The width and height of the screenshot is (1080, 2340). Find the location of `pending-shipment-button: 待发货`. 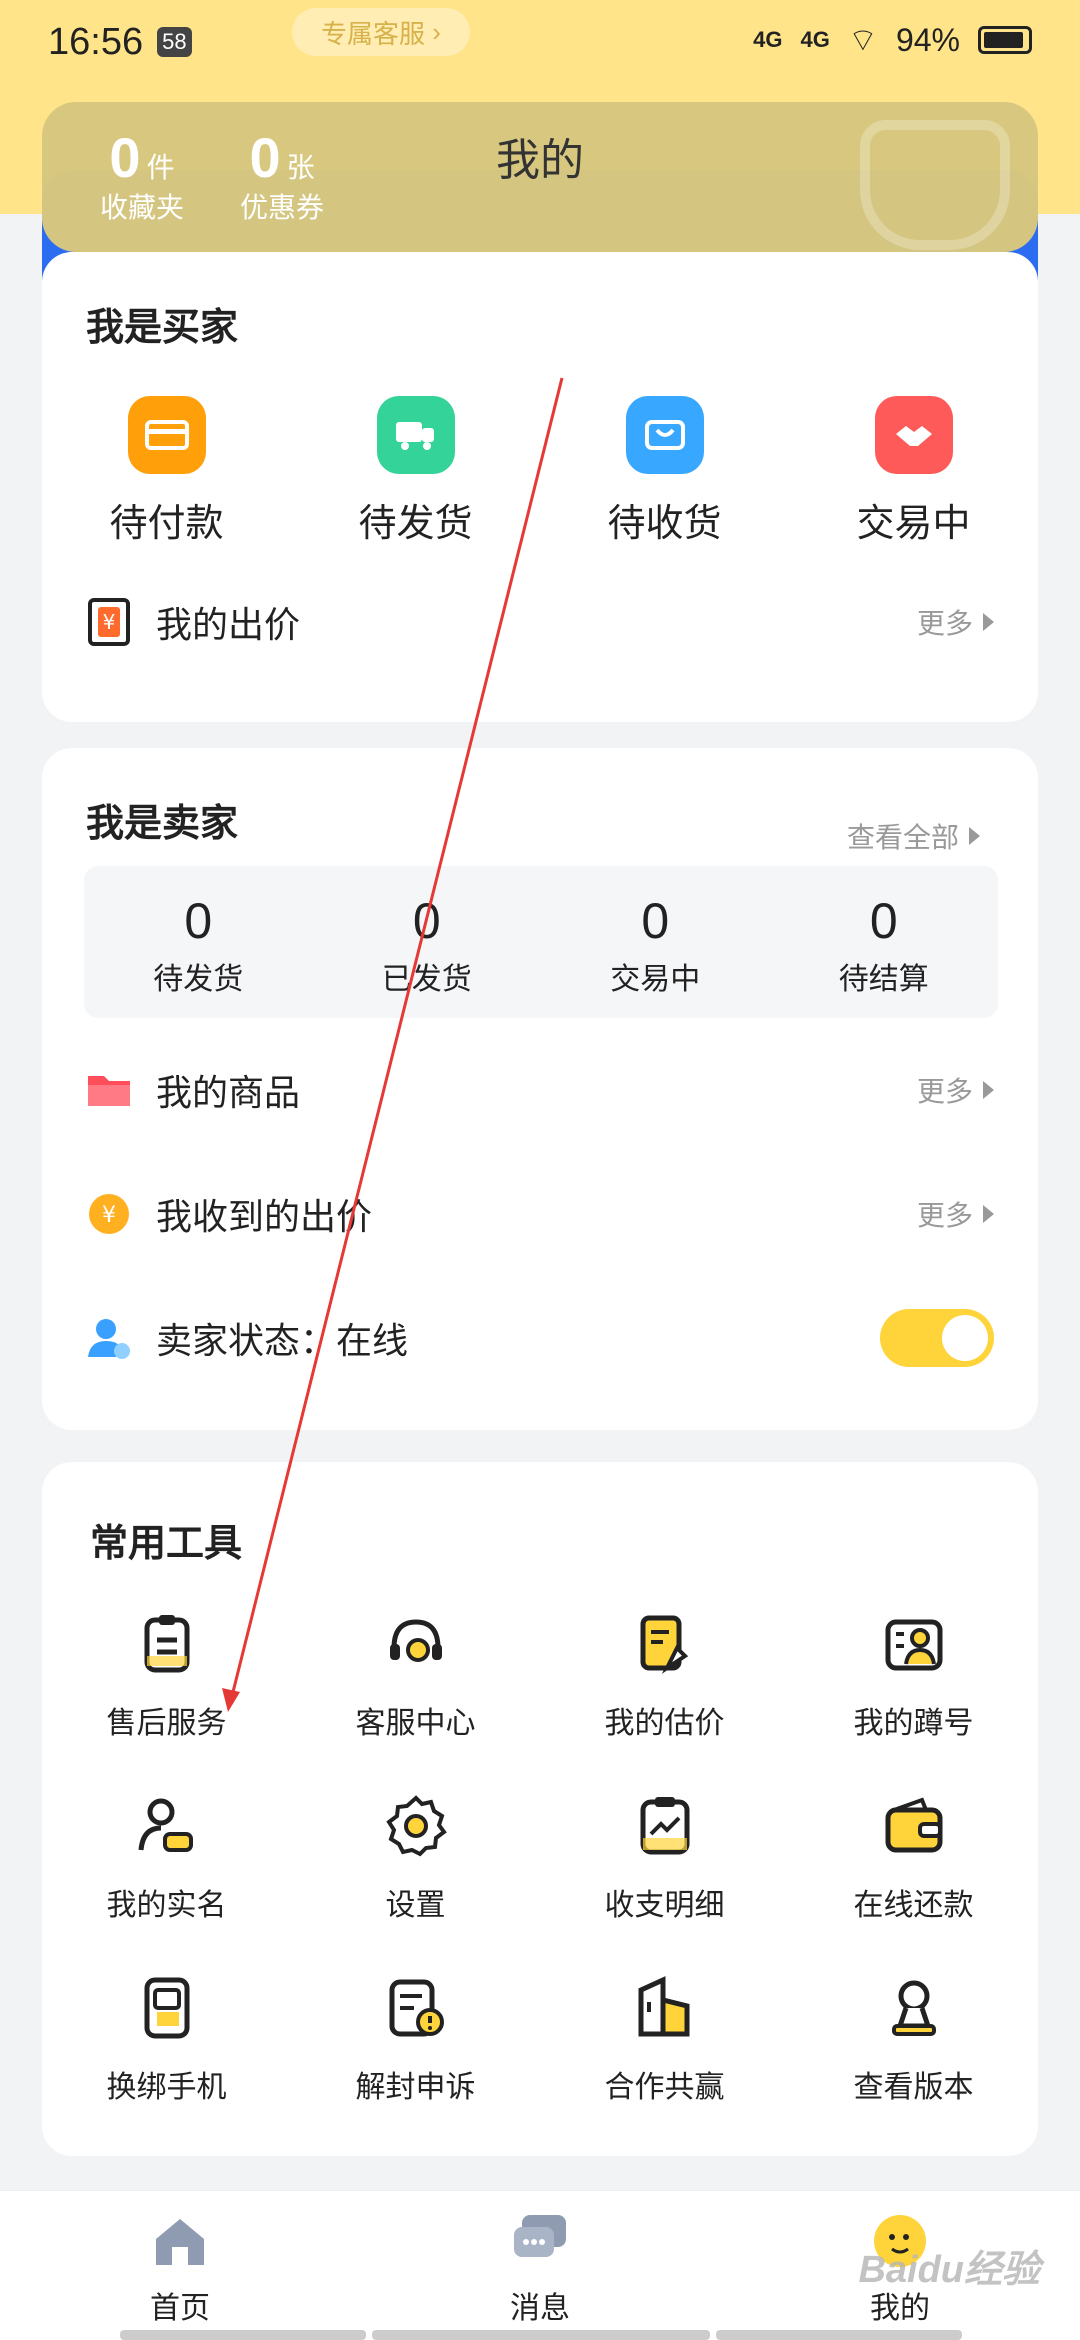

pending-shipment-button: 待发货 is located at coordinates (415, 471).